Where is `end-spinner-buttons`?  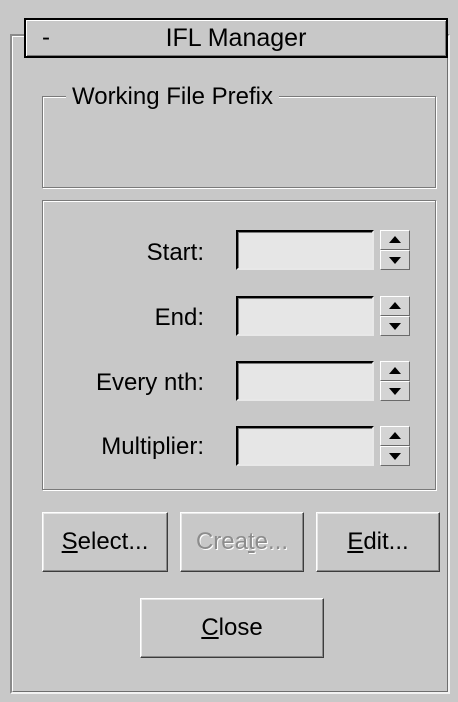
end-spinner-buttons is located at coordinates (395, 316).